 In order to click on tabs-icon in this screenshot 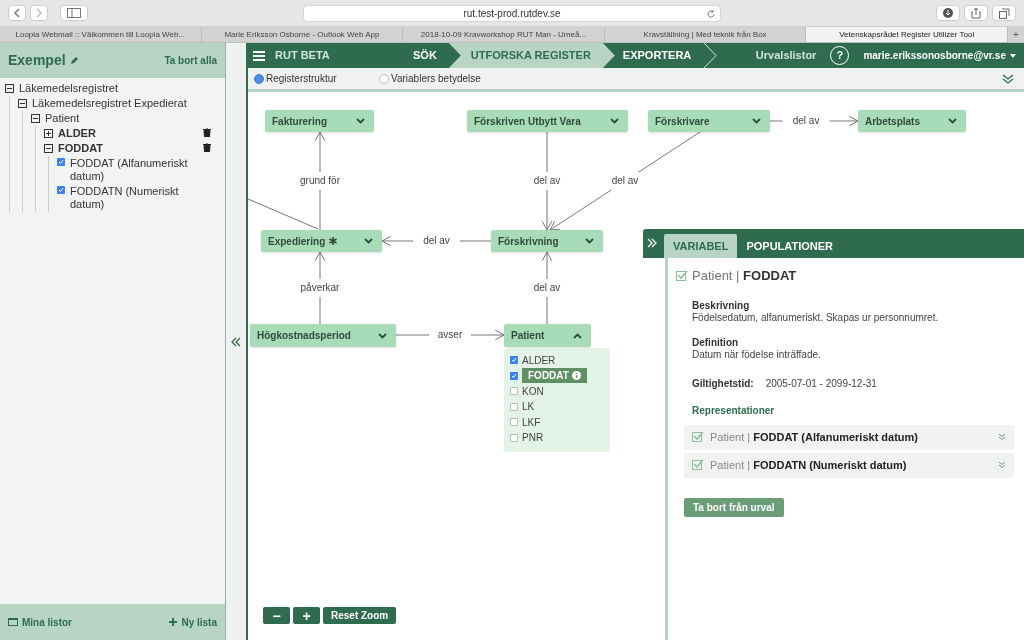, I will do `click(1004, 13)`.